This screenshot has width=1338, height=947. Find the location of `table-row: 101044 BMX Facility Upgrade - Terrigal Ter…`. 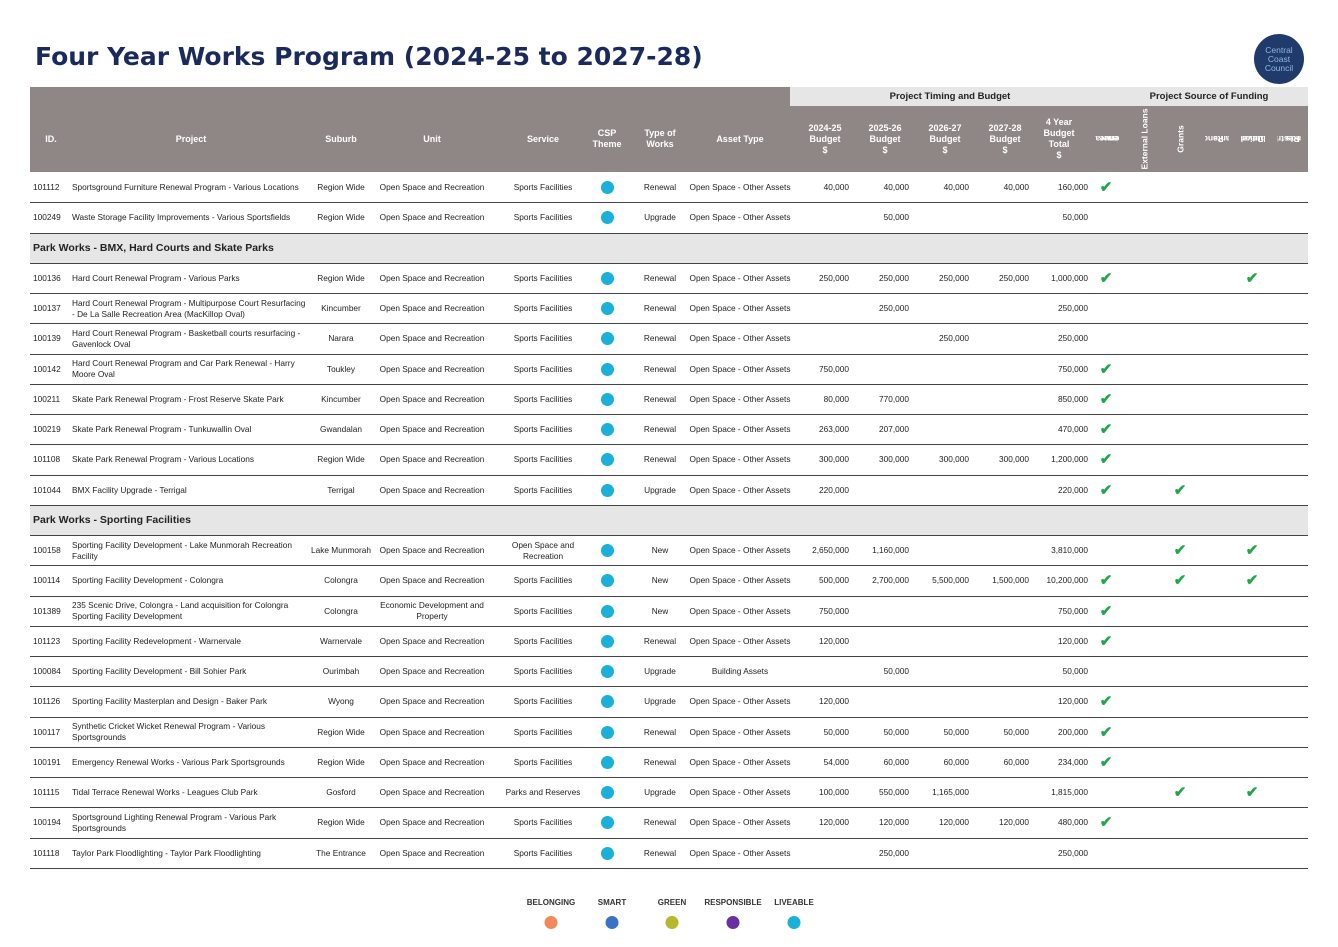

table-row: 101044 BMX Facility Upgrade - Terrigal Ter… is located at coordinates (669, 491).